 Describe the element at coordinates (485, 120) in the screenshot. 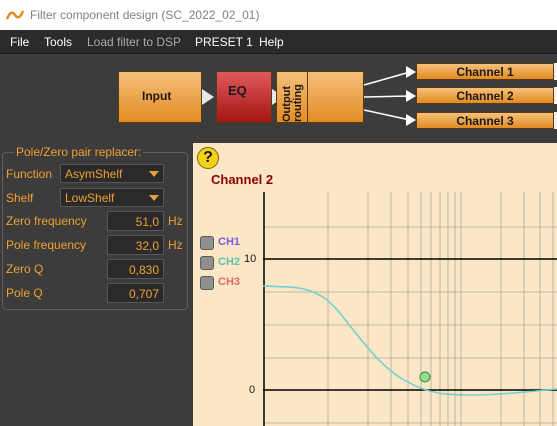

I see `channel-3-button: Channel 3` at that location.